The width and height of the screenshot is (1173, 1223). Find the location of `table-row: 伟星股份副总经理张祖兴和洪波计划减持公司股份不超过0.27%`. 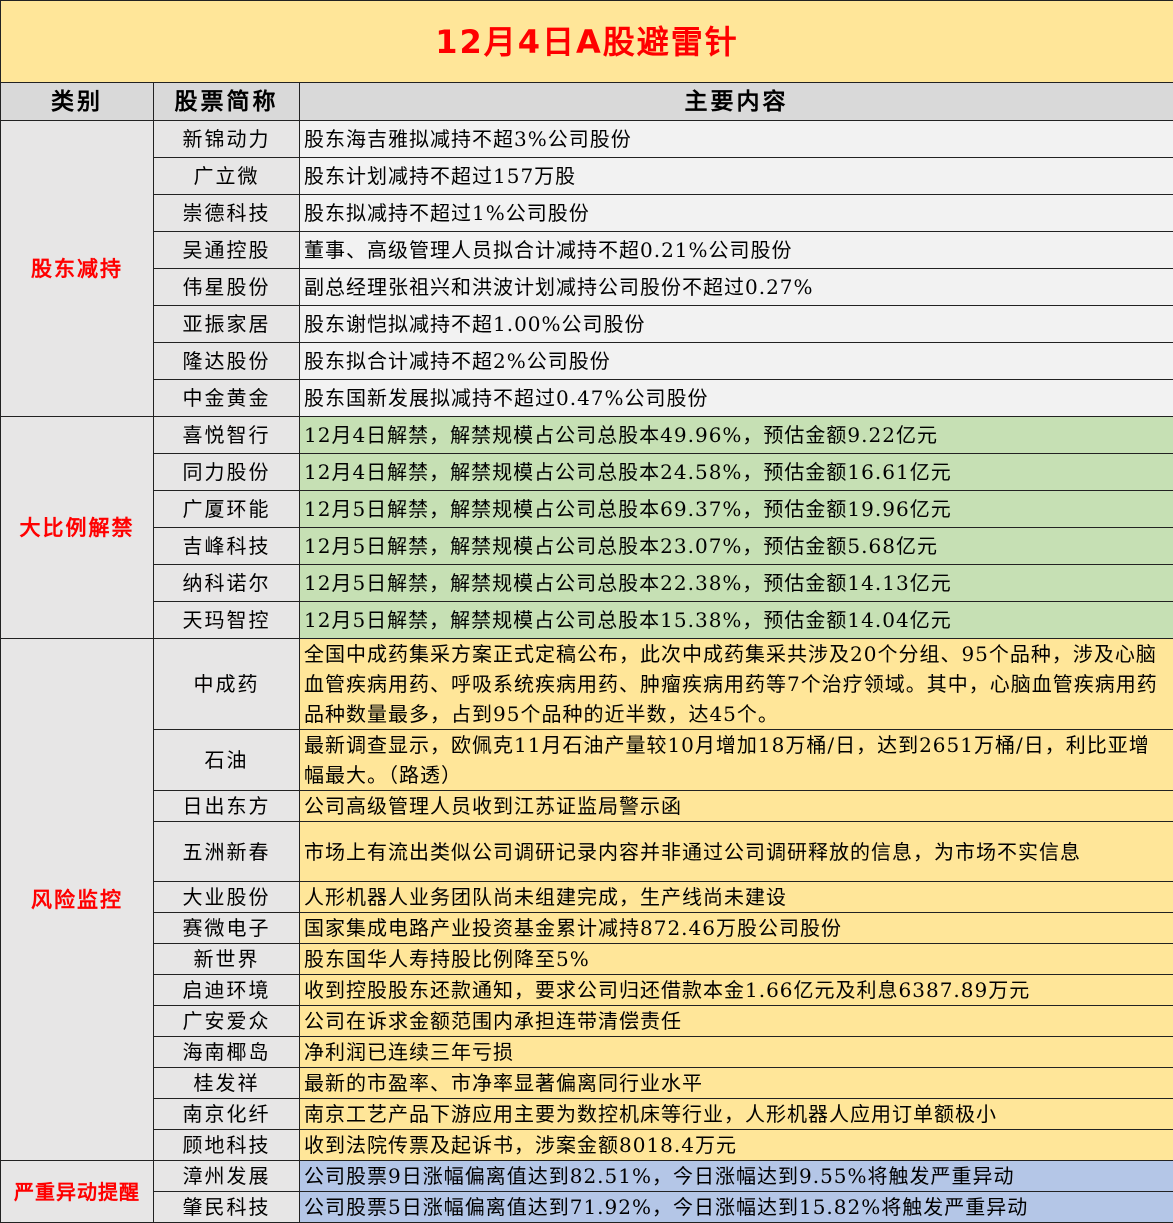

table-row: 伟星股份副总经理张祖兴和洪波计划减持公司股份不超过0.27% is located at coordinates (587, 287).